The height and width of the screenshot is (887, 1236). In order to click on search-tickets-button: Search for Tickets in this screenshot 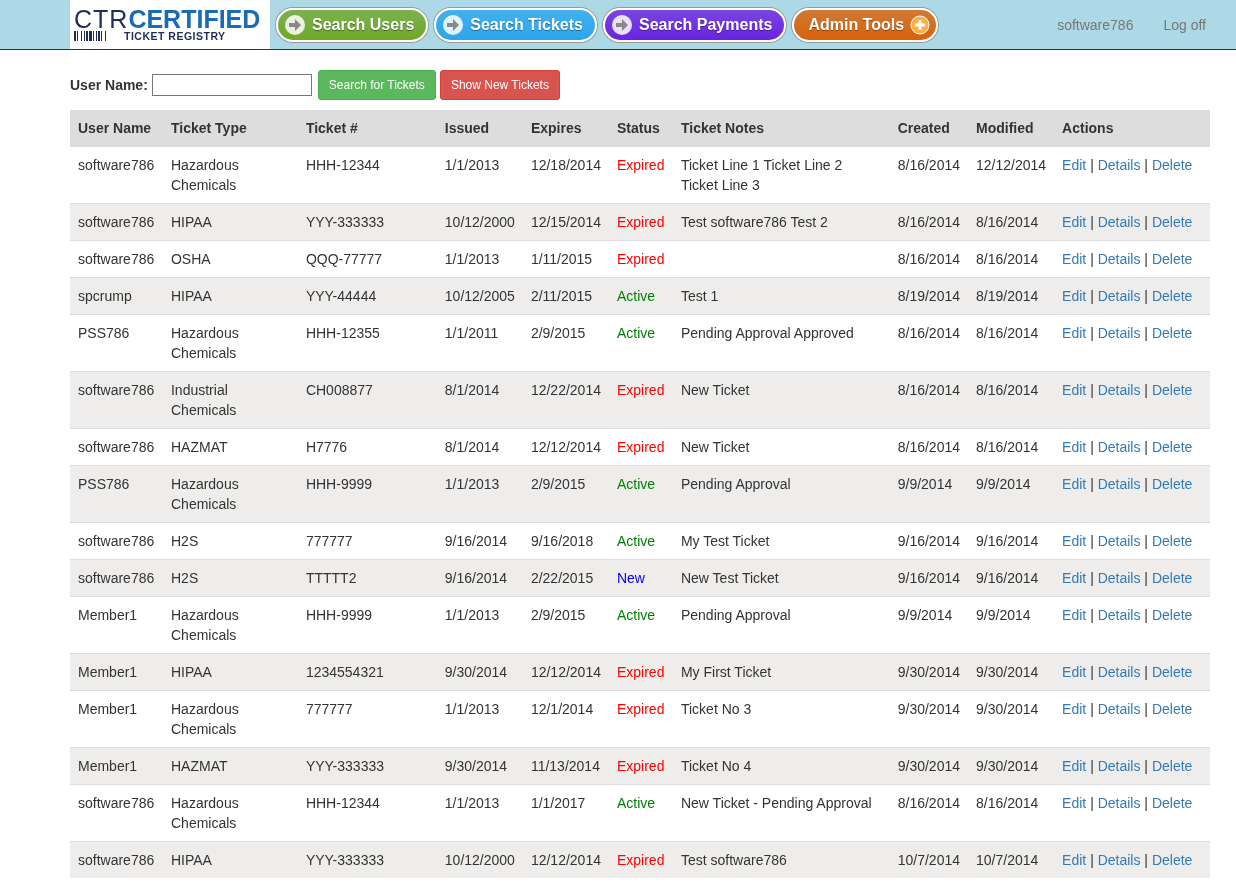, I will do `click(376, 85)`.